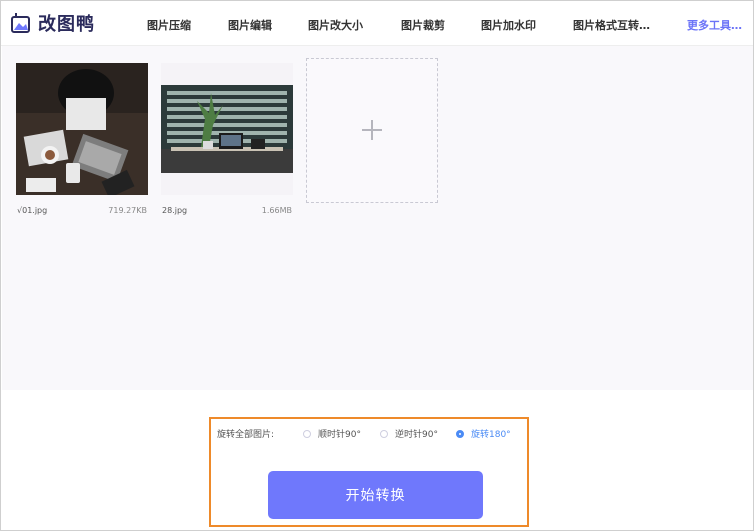 The width and height of the screenshot is (754, 531). I want to click on start-convert-button: 开始转换, so click(375, 495).